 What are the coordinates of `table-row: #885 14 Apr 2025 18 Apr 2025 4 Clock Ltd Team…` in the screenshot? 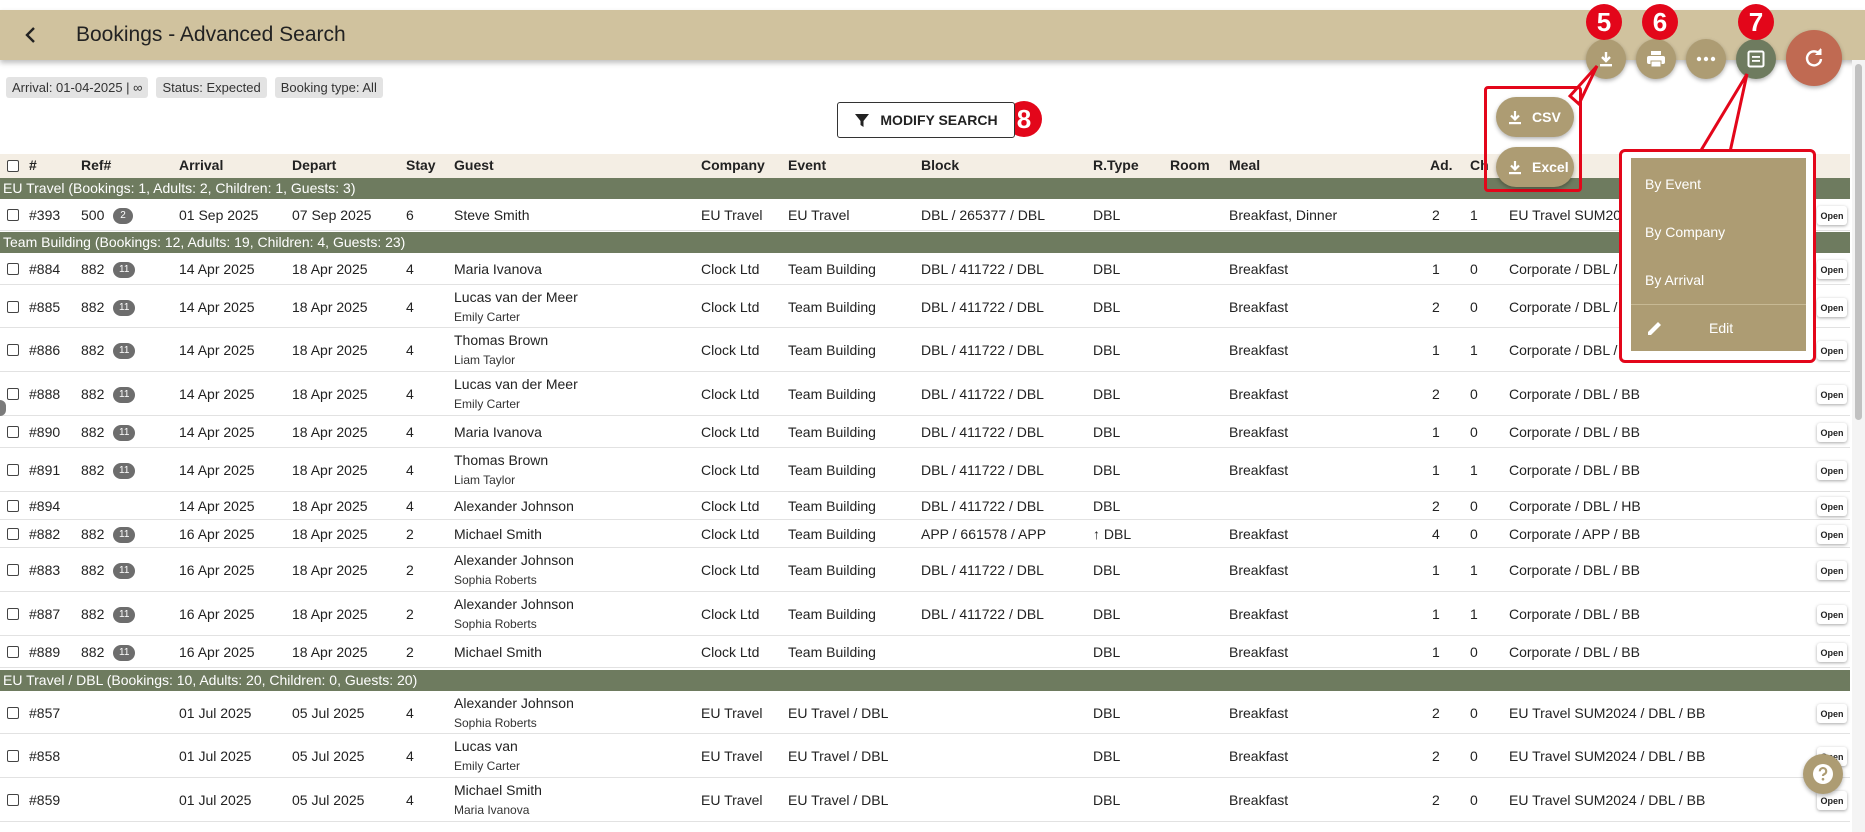 It's located at (925, 306).